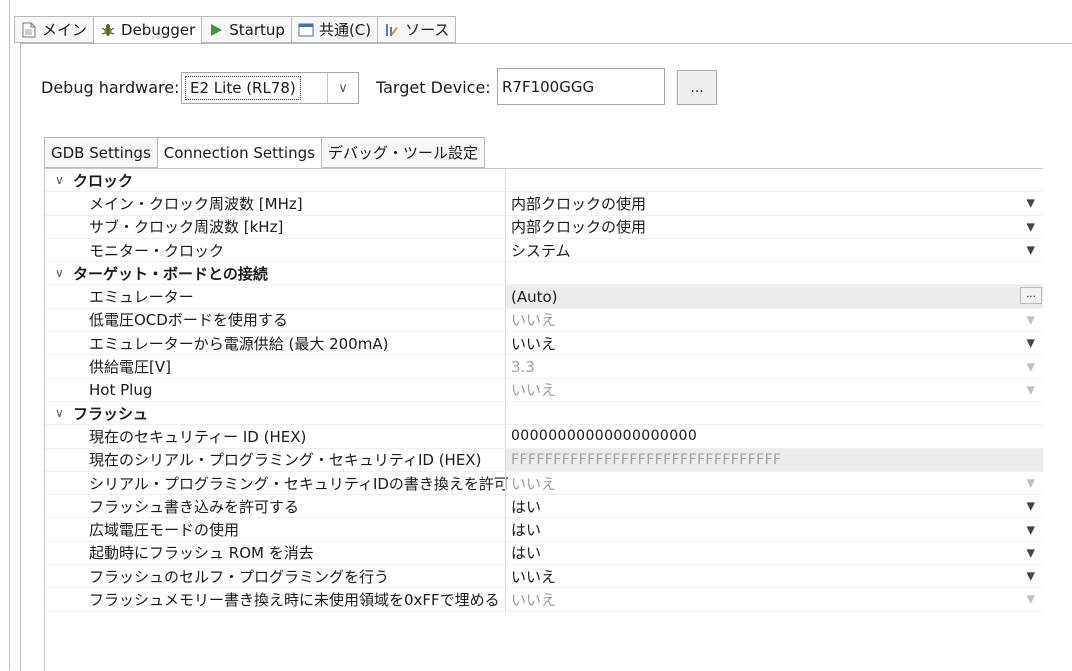 The height and width of the screenshot is (671, 1072). What do you see at coordinates (9, 335) in the screenshot?
I see `left-edge-divider` at bounding box center [9, 335].